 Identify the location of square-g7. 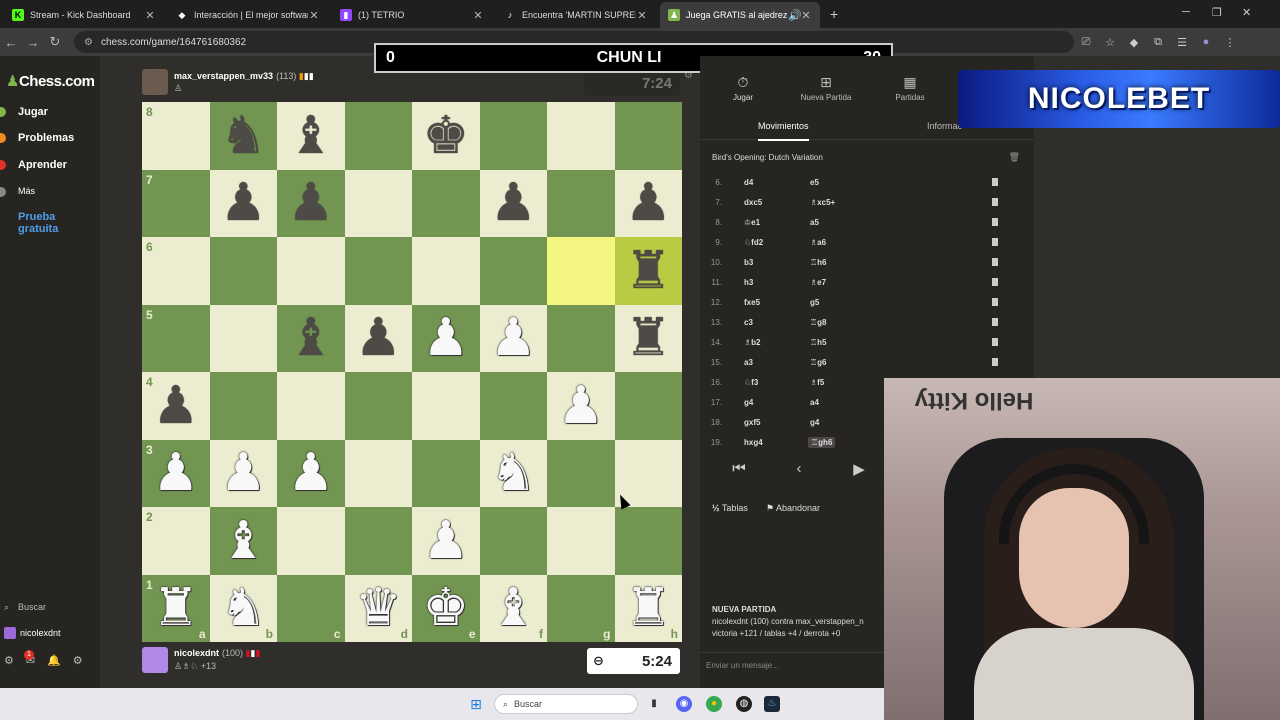
(581, 203).